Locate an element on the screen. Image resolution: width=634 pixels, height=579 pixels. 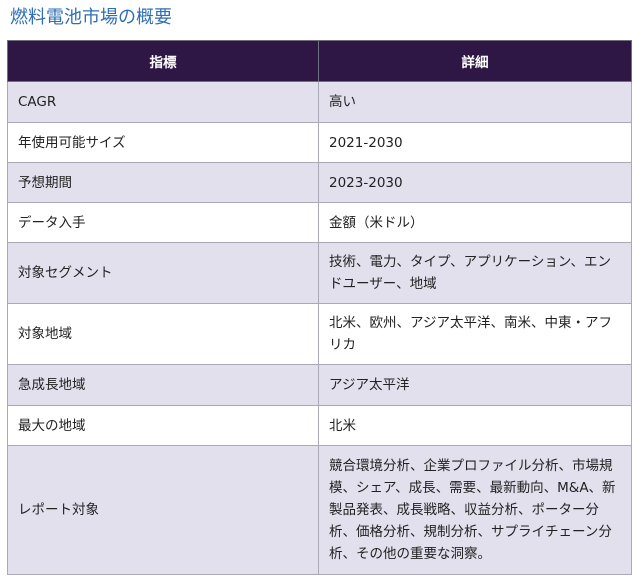
row-value: 技術、電力、タイプ、アプリケーション、エンドユーザー、地域 is located at coordinates (475, 273).